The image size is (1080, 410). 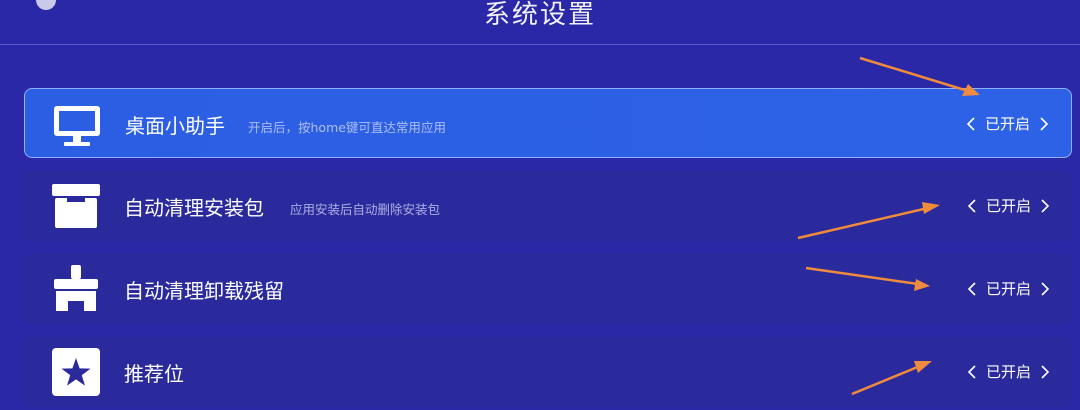 I want to click on setting-description: 开启后，按home键可直达常用应用, so click(x=347, y=127).